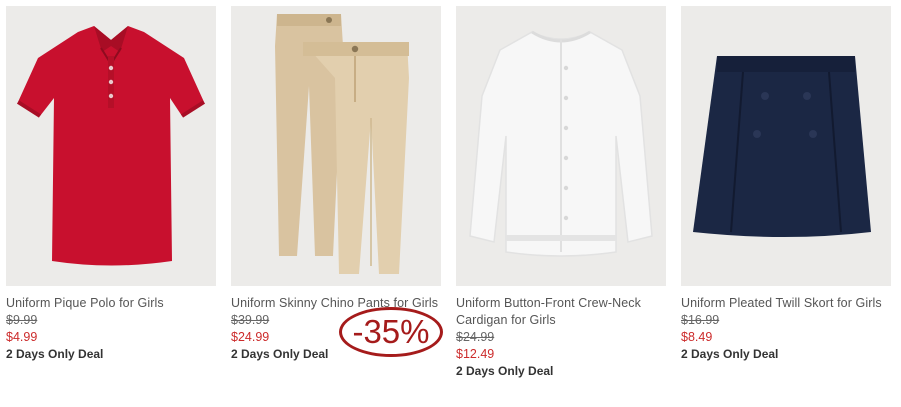  I want to click on cardigan-image, so click(561, 143).